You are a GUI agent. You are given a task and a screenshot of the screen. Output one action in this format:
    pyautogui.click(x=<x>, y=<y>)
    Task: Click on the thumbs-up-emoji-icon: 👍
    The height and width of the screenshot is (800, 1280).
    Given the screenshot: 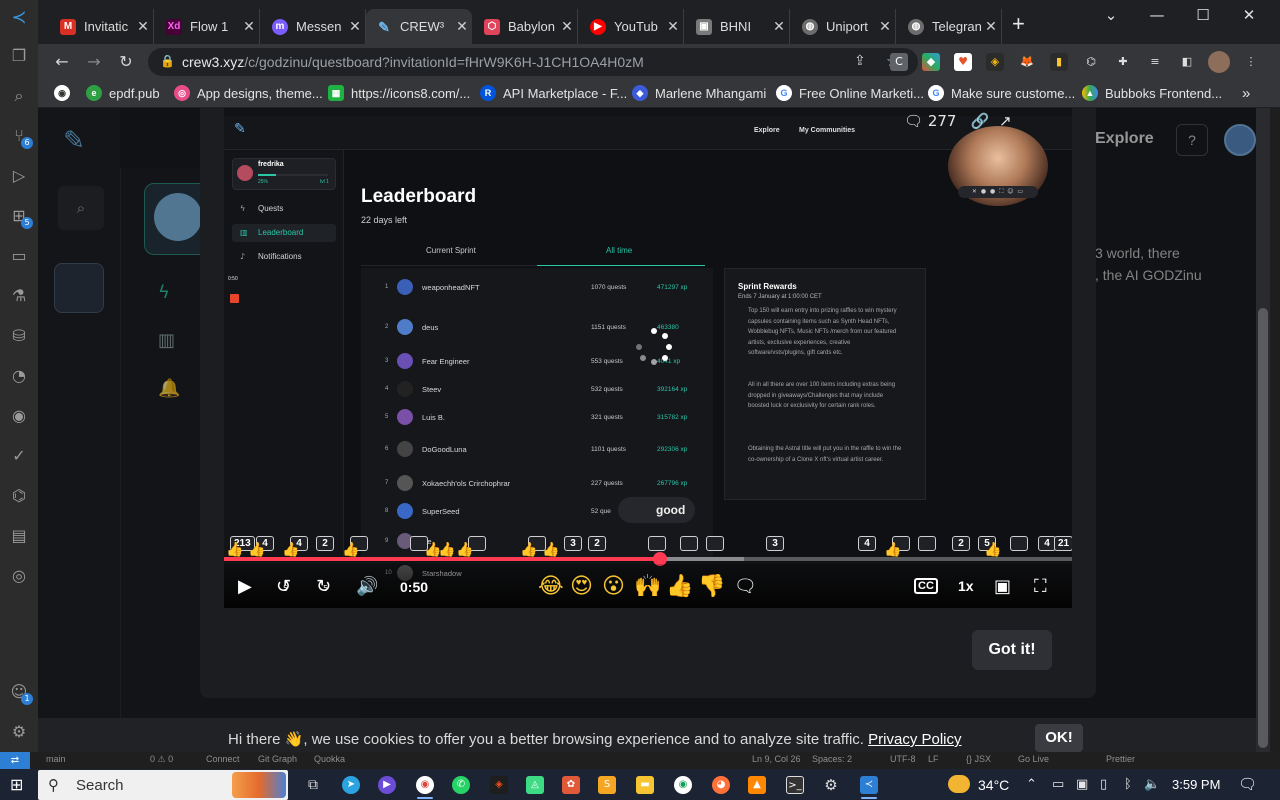 What is the action you would take?
    pyautogui.click(x=679, y=586)
    